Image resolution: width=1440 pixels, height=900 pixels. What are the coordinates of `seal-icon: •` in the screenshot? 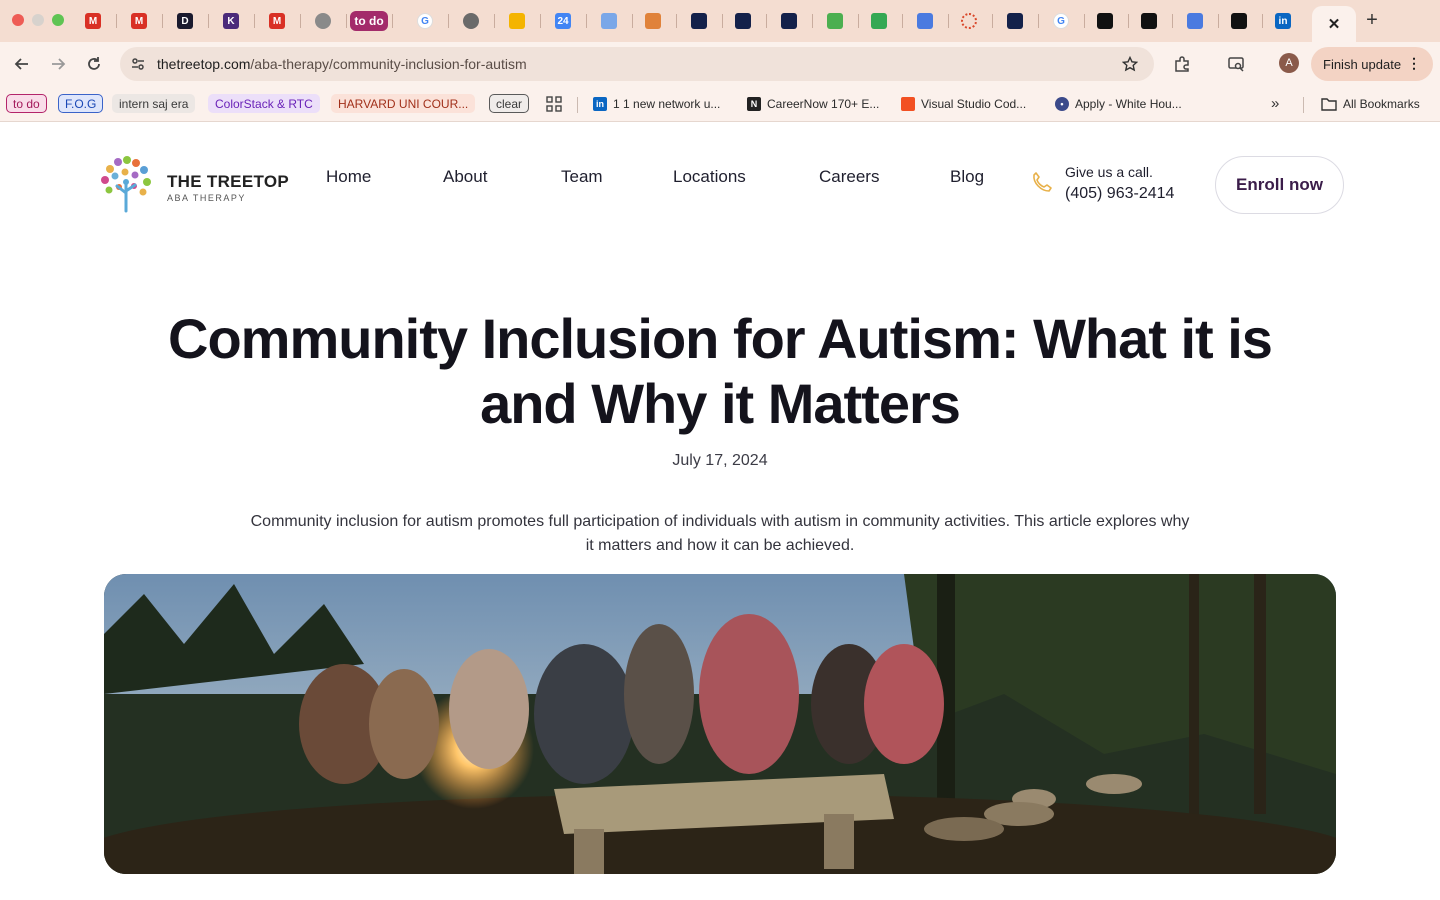 It's located at (1062, 104).